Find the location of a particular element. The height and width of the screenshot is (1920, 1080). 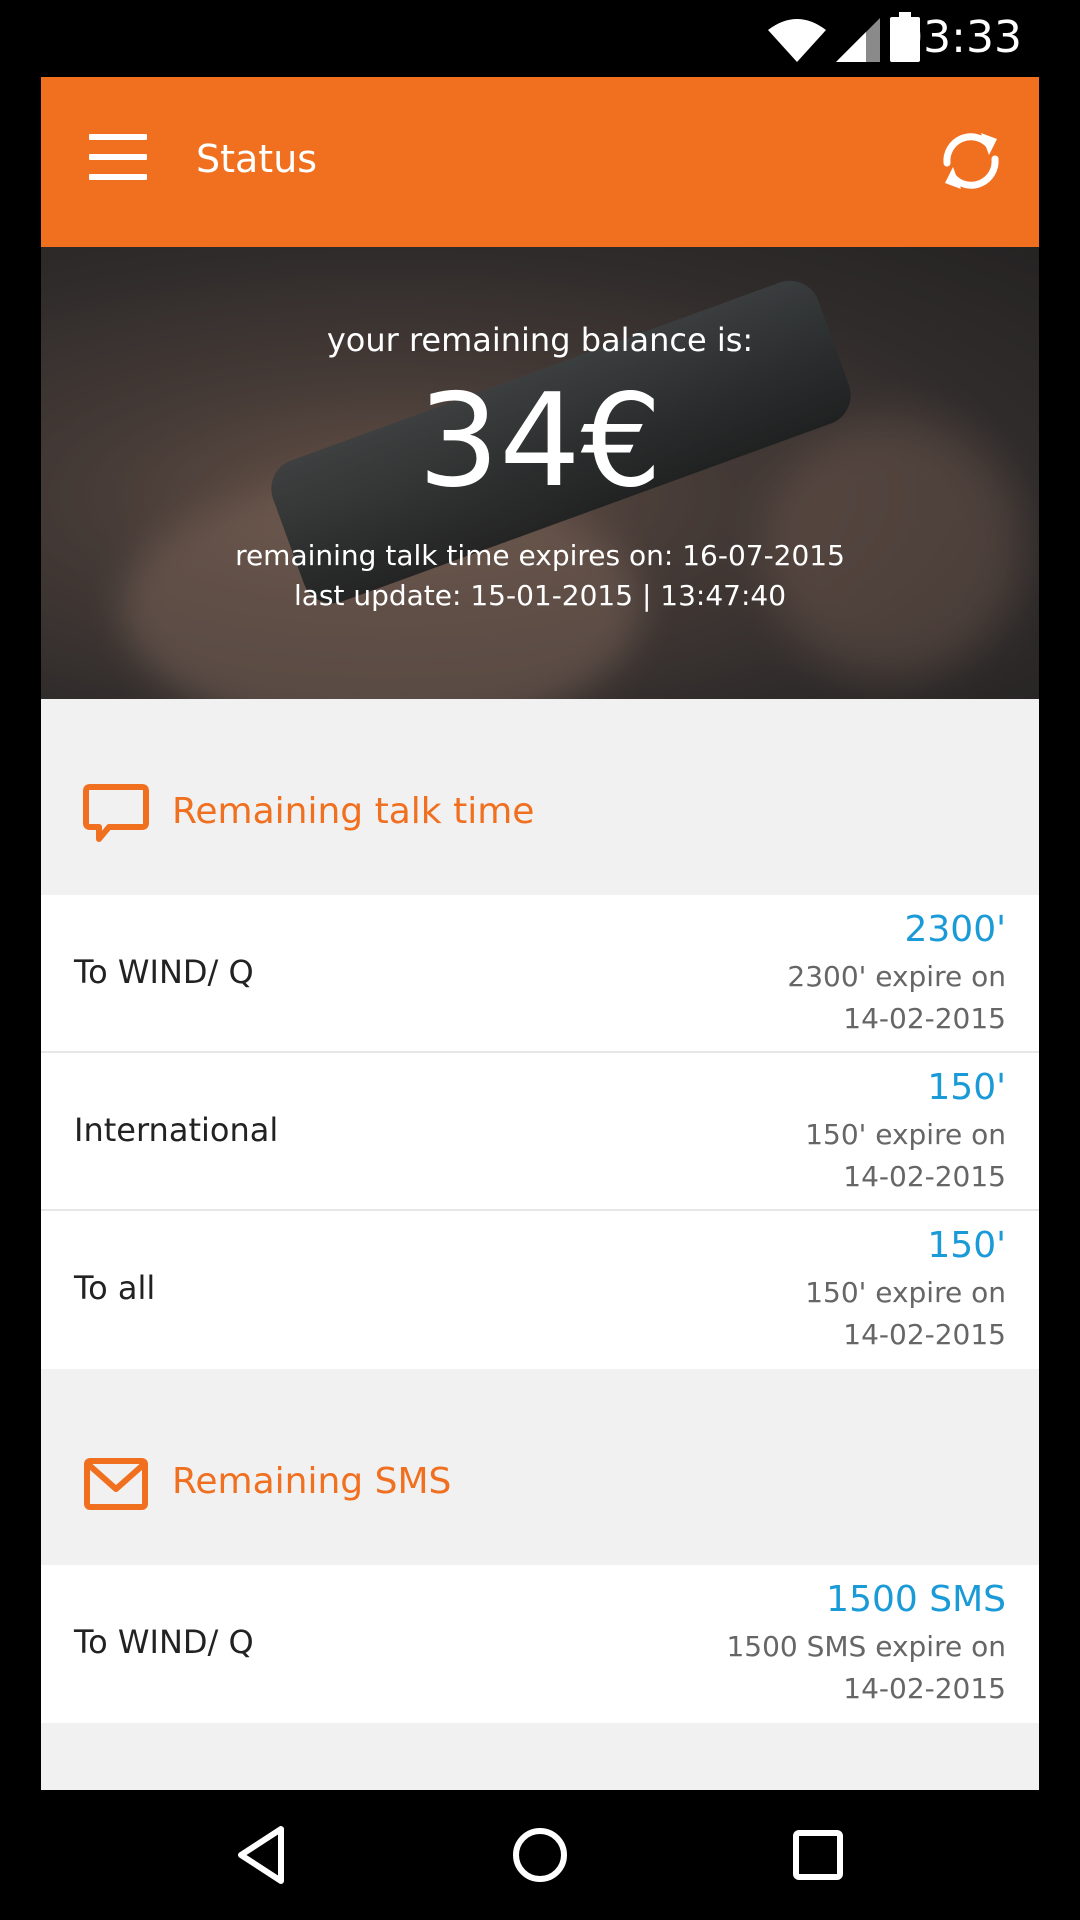

envelope-icon is located at coordinates (116, 1484).